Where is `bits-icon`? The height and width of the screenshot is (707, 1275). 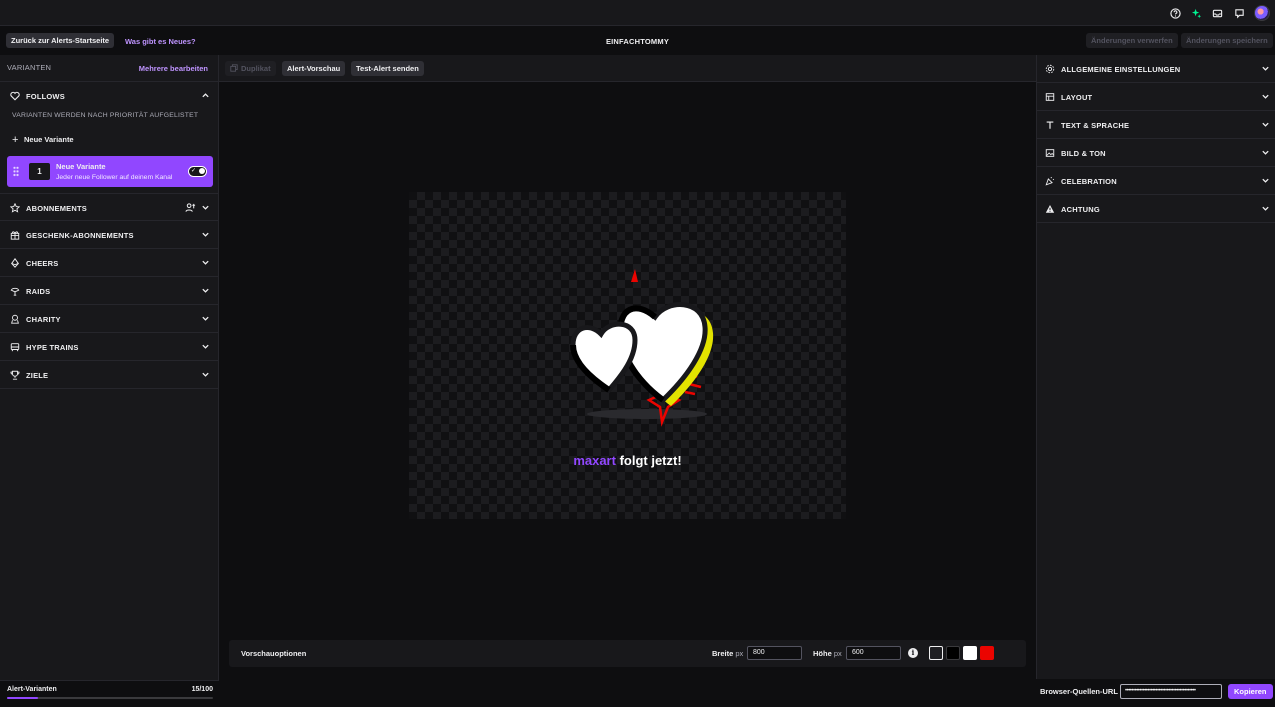
bits-icon is located at coordinates (14, 262).